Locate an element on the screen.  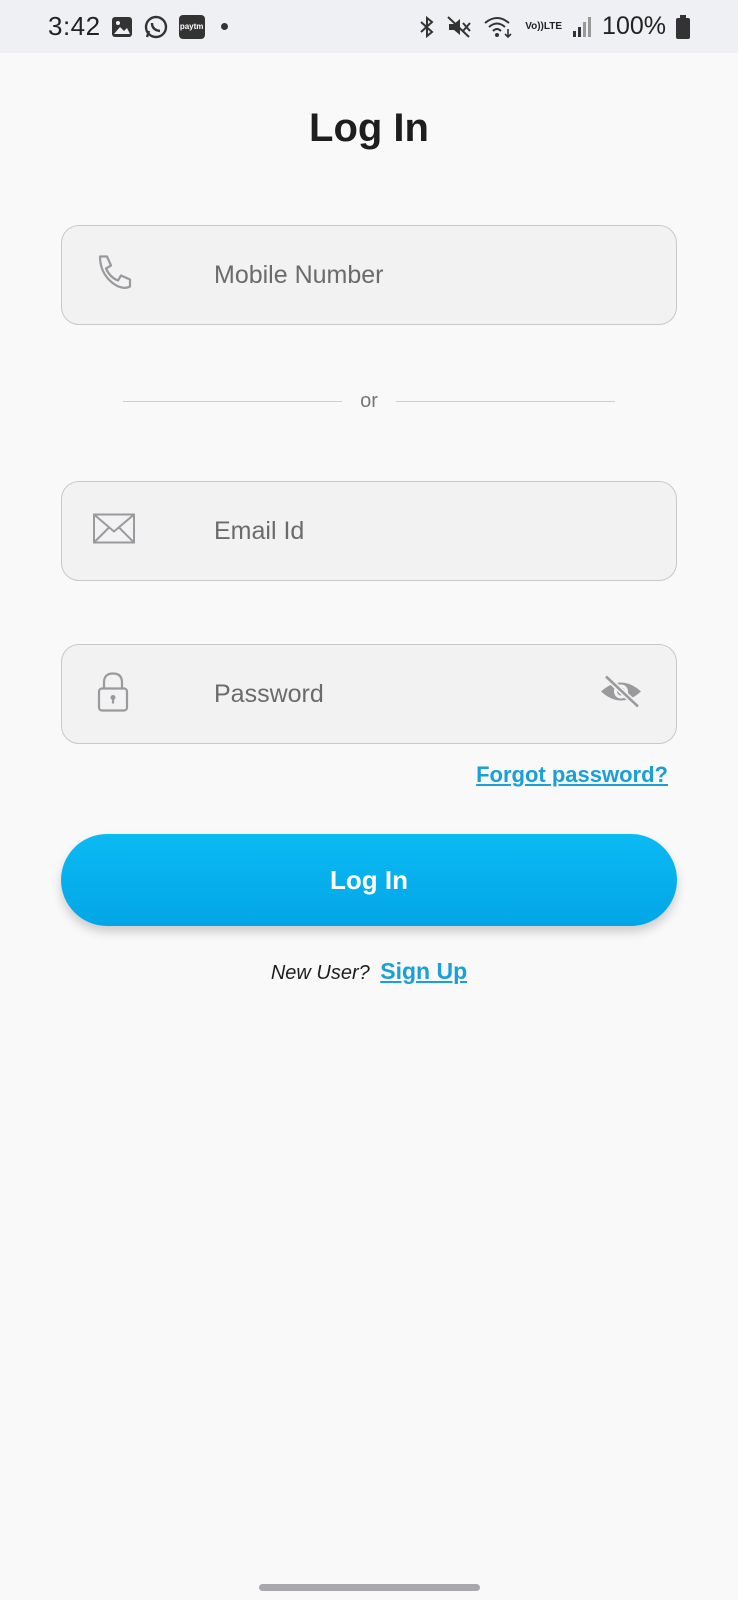
or-divider: or is located at coordinates (369, 401).